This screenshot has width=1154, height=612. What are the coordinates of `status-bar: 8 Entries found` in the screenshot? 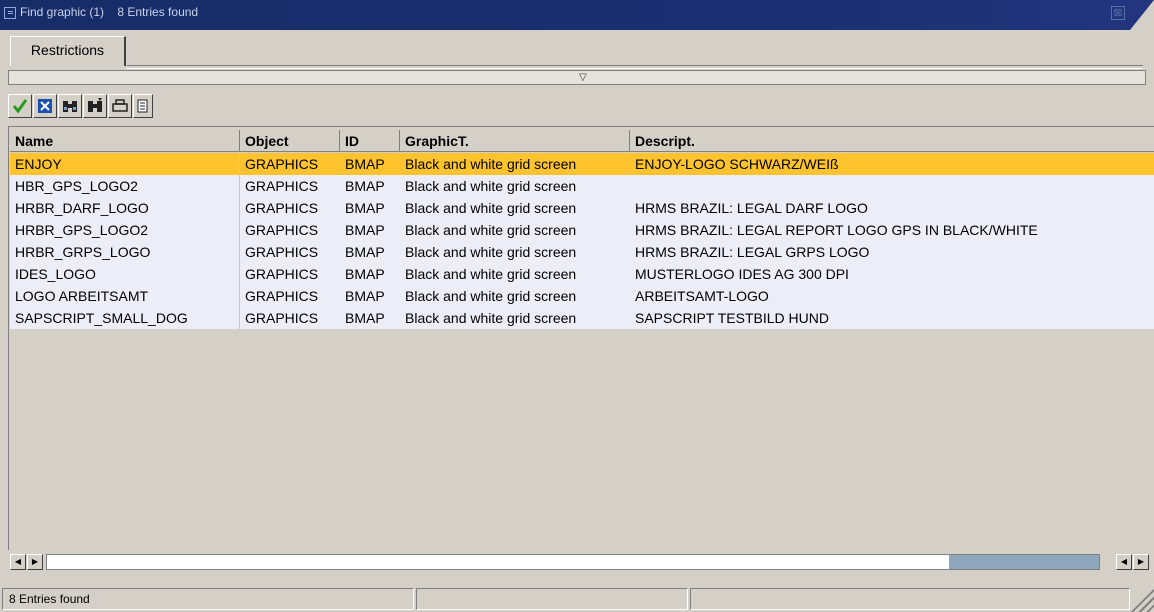 It's located at (577, 599).